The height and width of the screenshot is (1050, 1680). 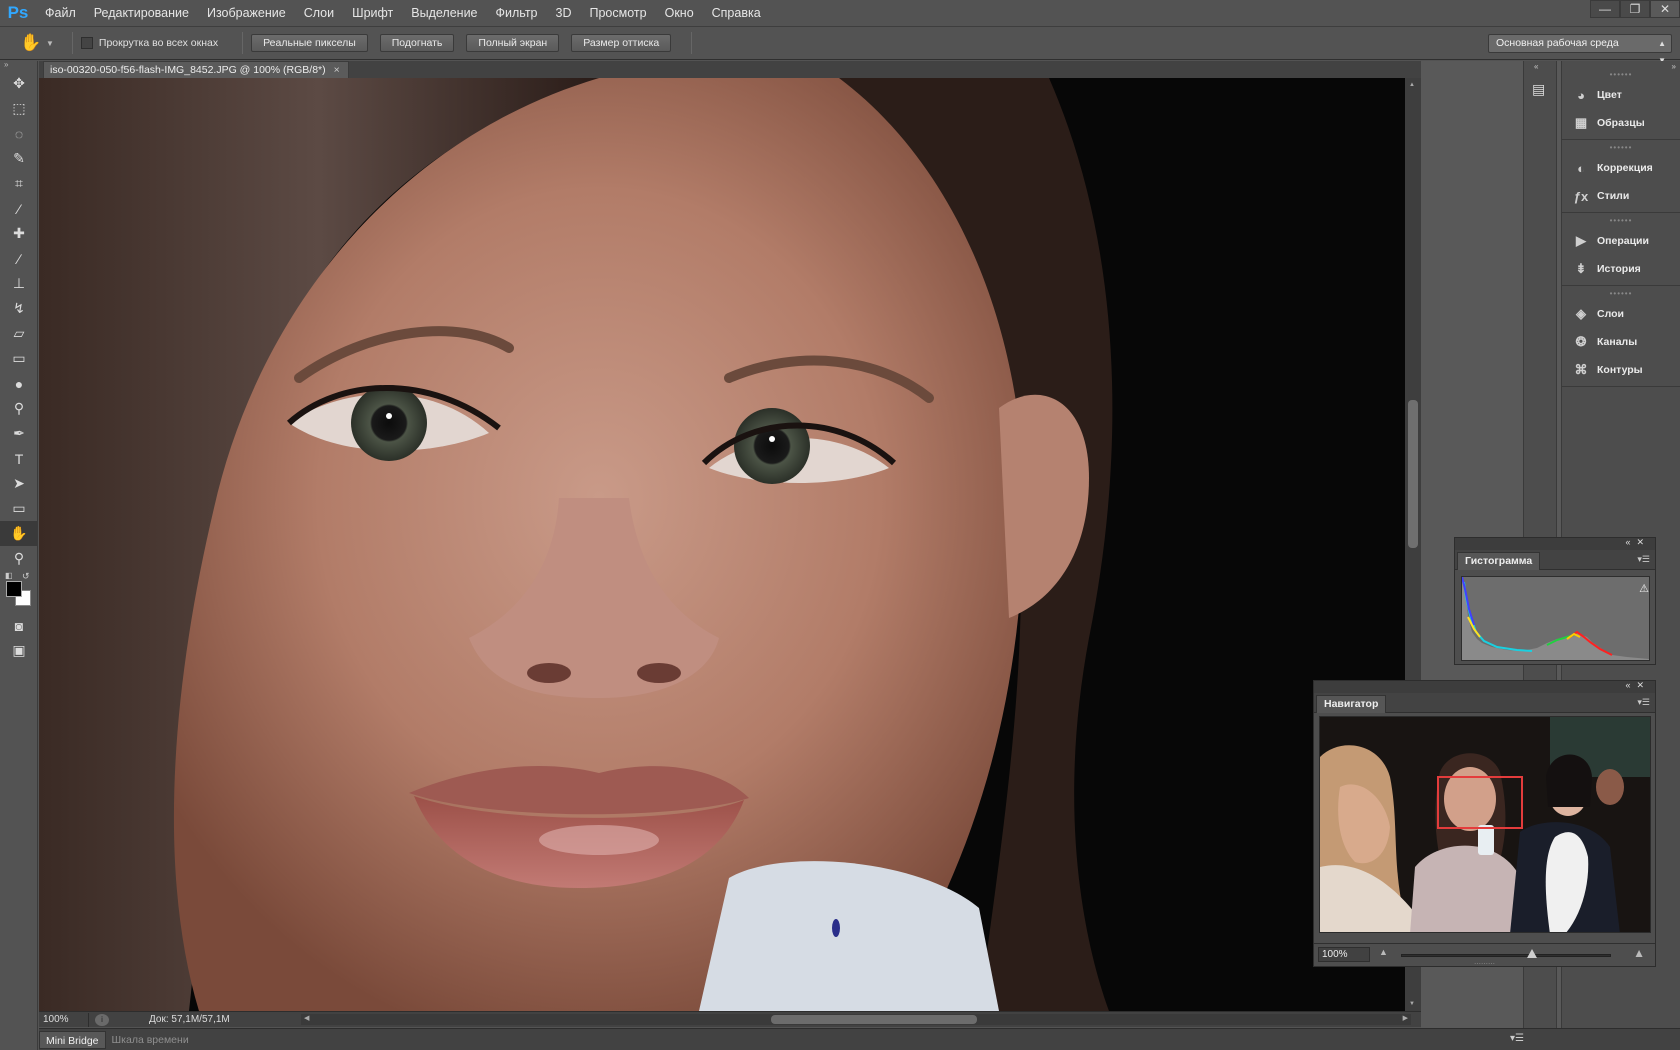 I want to click on restore-button: ❐, so click(x=1635, y=9).